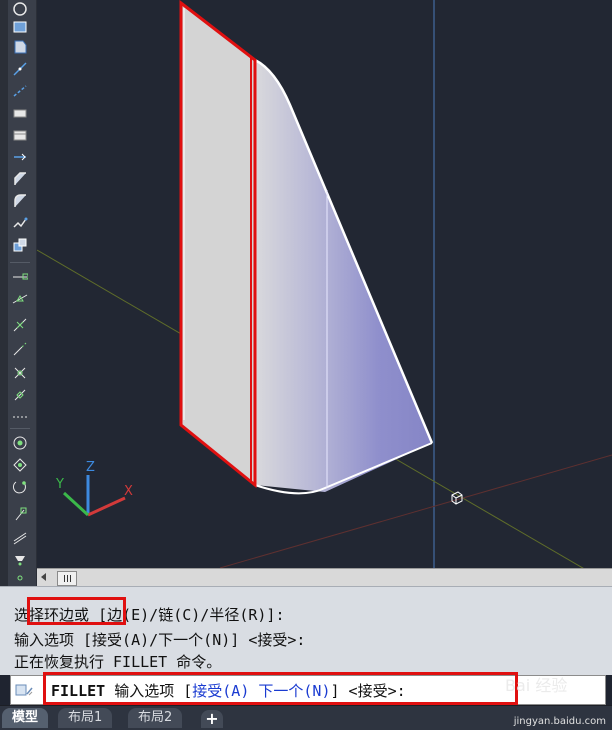  I want to click on cylinder-icon, so click(20, 135).